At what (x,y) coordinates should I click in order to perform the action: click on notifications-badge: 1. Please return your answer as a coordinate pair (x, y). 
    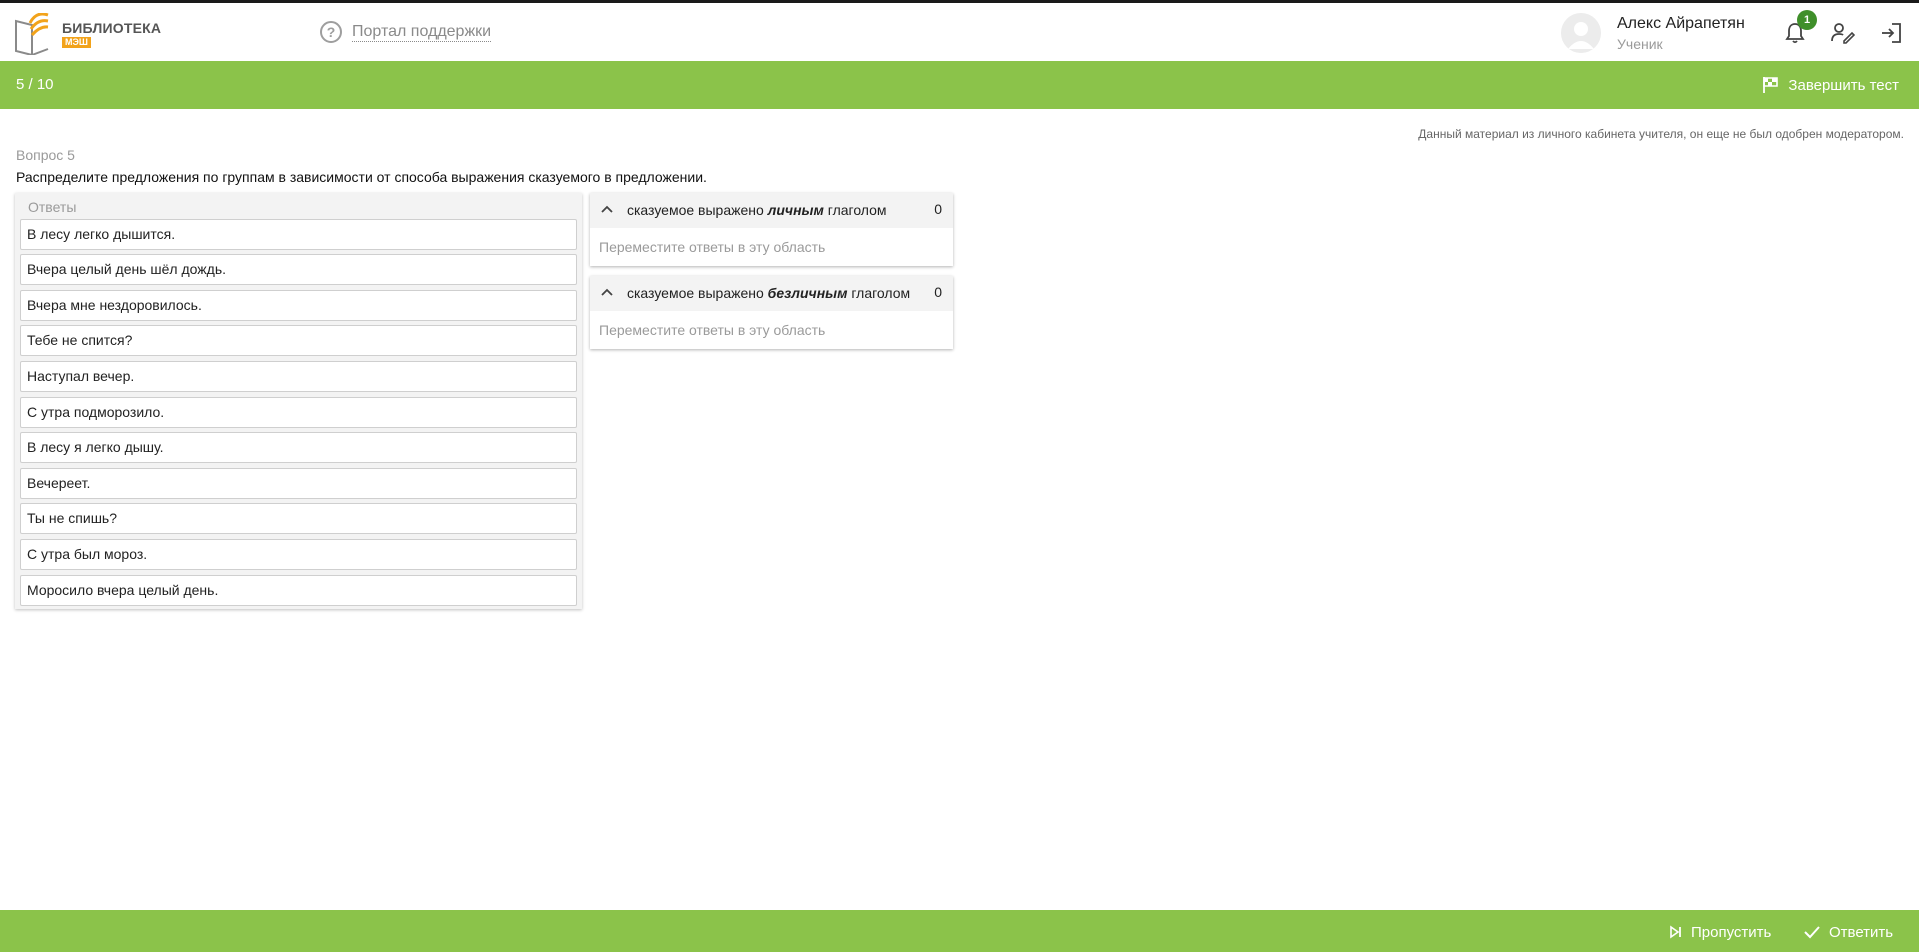
    Looking at the image, I should click on (1807, 20).